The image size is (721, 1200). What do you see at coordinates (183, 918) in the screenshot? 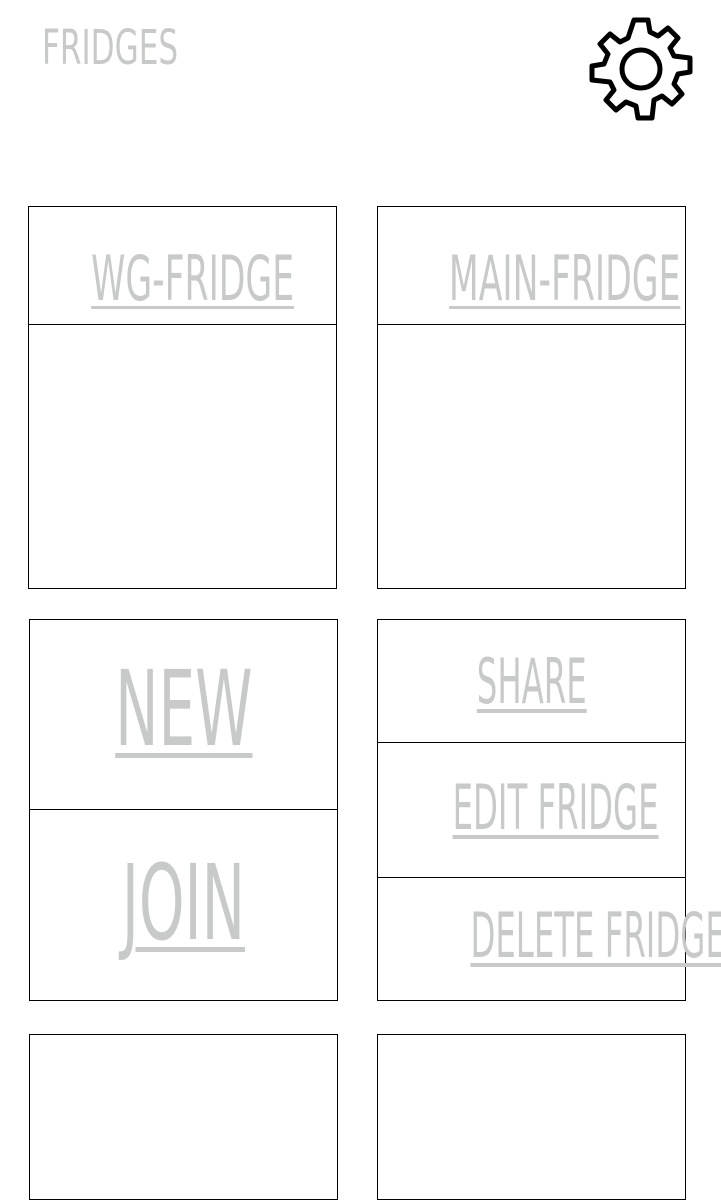
I see `join-fridge-button: JOIN` at bounding box center [183, 918].